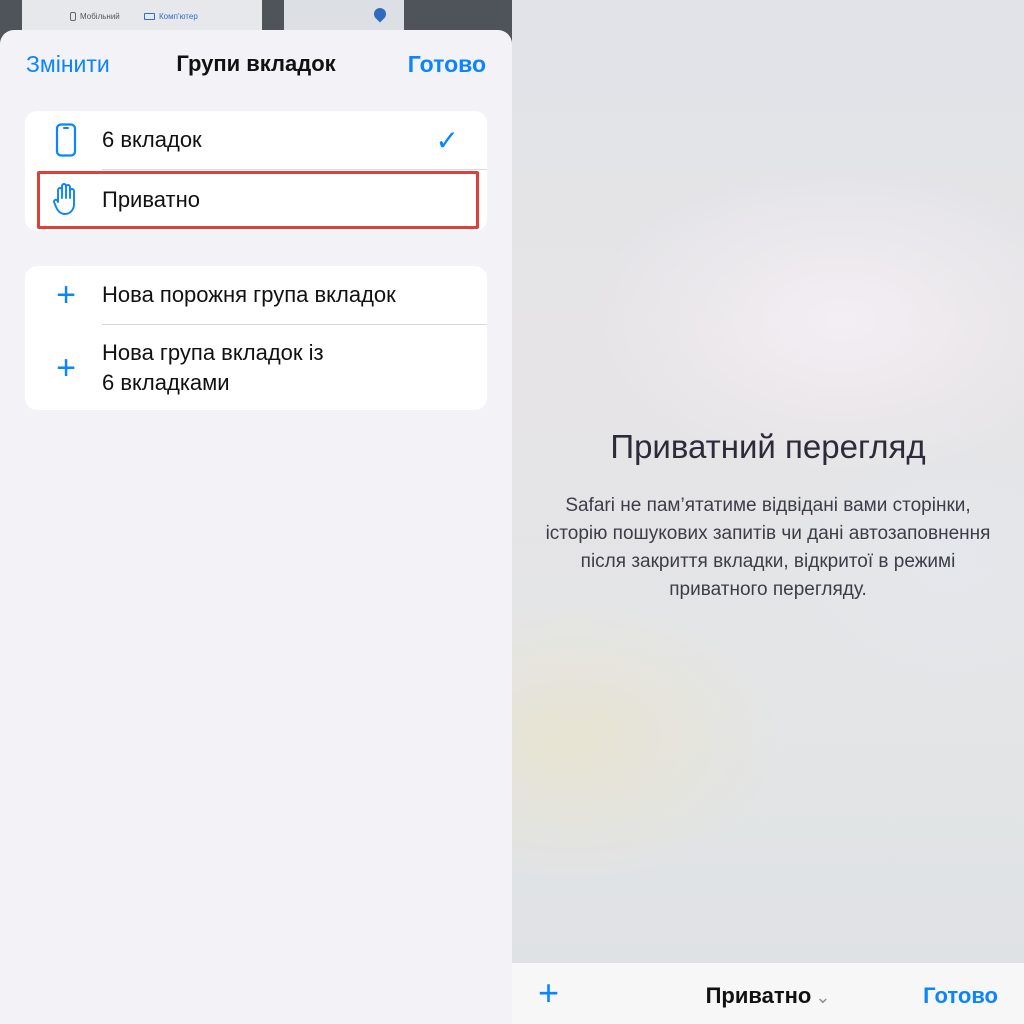  I want to click on laptop-icon, so click(149, 16).